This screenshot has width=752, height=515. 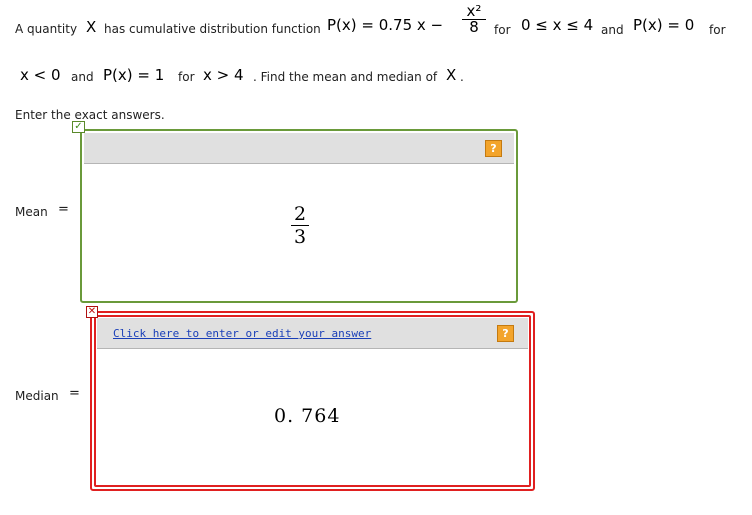 What do you see at coordinates (90, 115) in the screenshot?
I see `instruction-text: Enter the exact answers.` at bounding box center [90, 115].